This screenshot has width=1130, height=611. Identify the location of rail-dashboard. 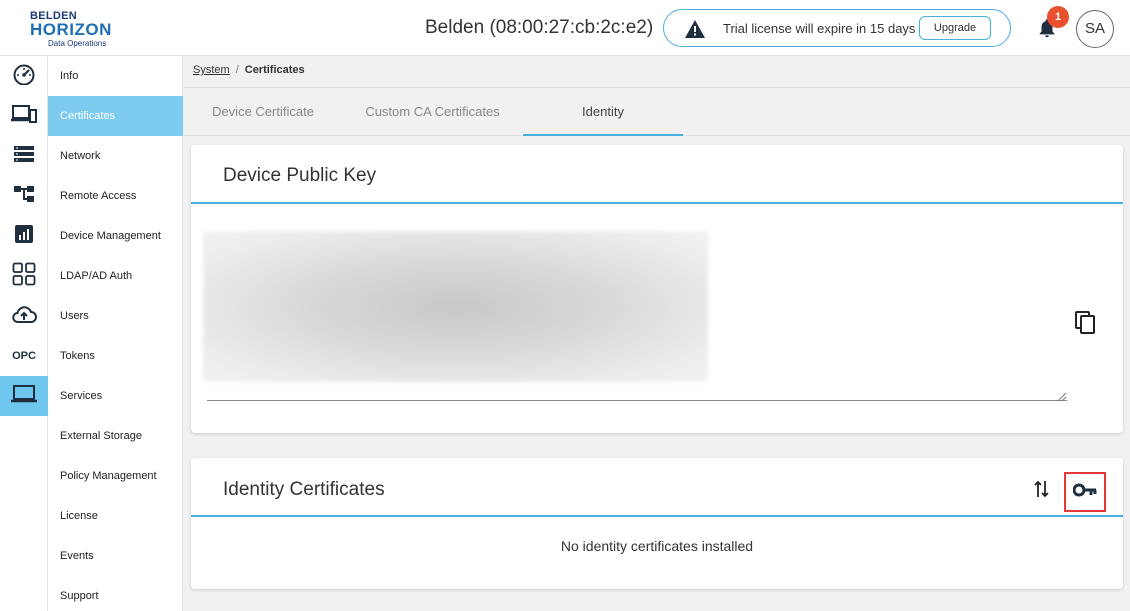
(24, 76).